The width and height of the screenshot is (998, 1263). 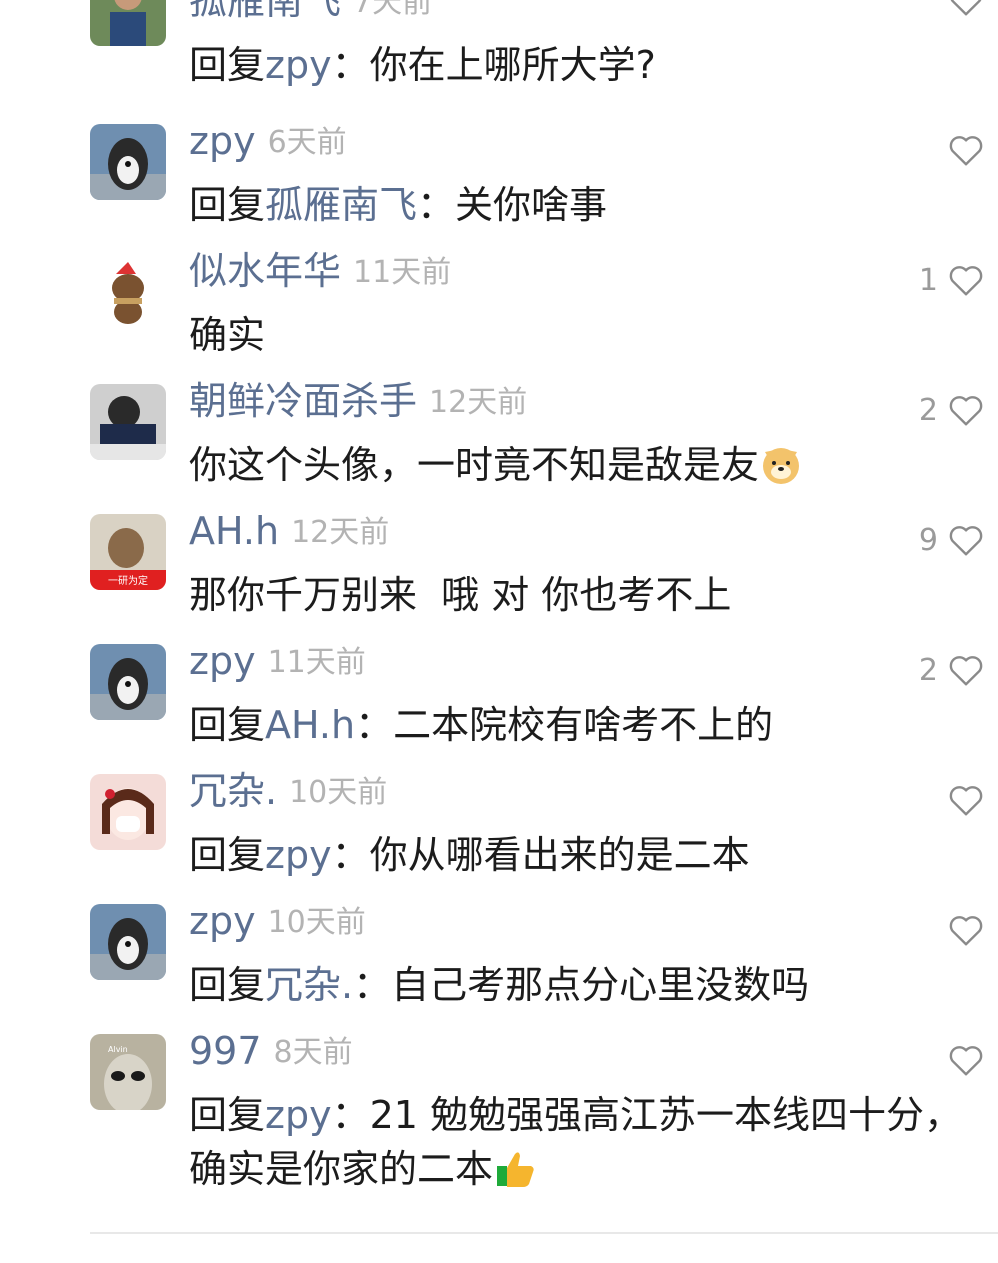 I want to click on reply-target-link: AH.h, so click(x=310, y=725).